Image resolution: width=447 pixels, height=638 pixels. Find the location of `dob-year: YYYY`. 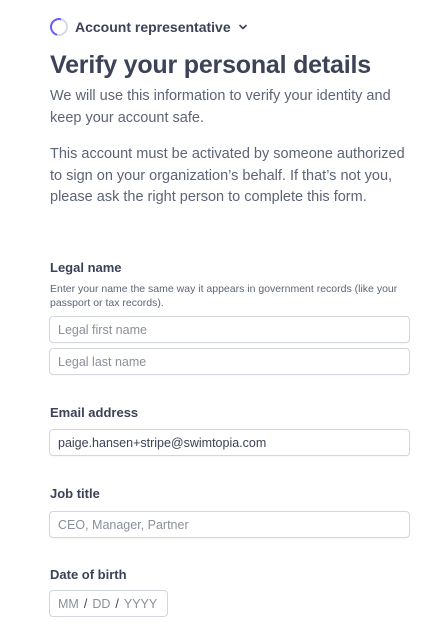

dob-year: YYYY is located at coordinates (140, 604).